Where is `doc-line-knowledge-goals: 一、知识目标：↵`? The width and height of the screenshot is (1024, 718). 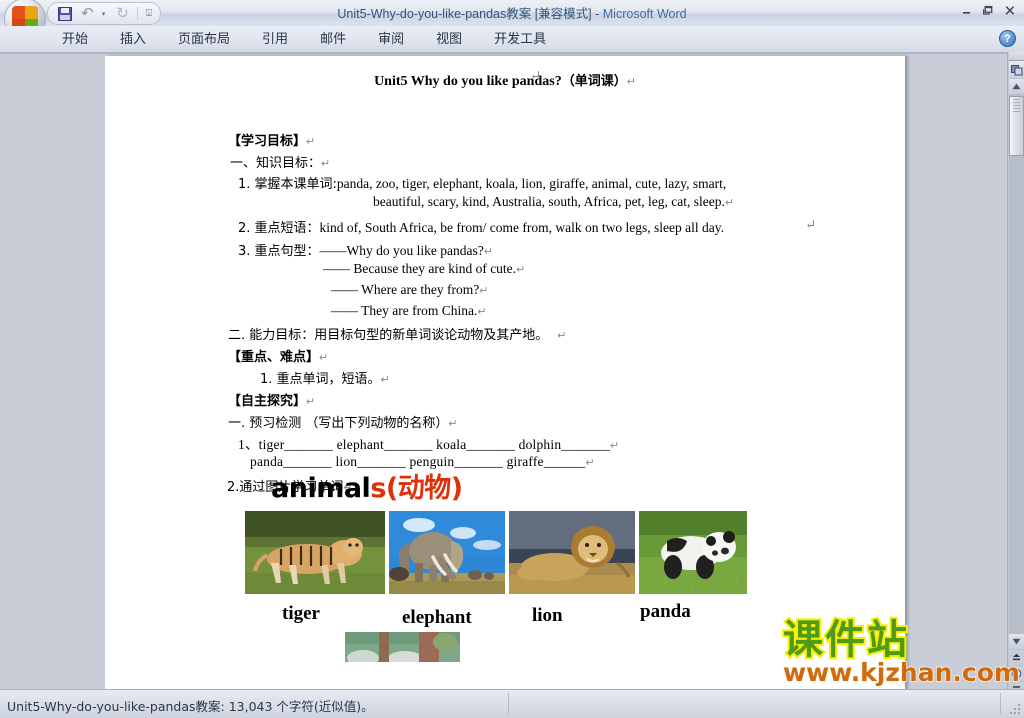
doc-line-knowledge-goals: 一、知识目标：↵ is located at coordinates (280, 161).